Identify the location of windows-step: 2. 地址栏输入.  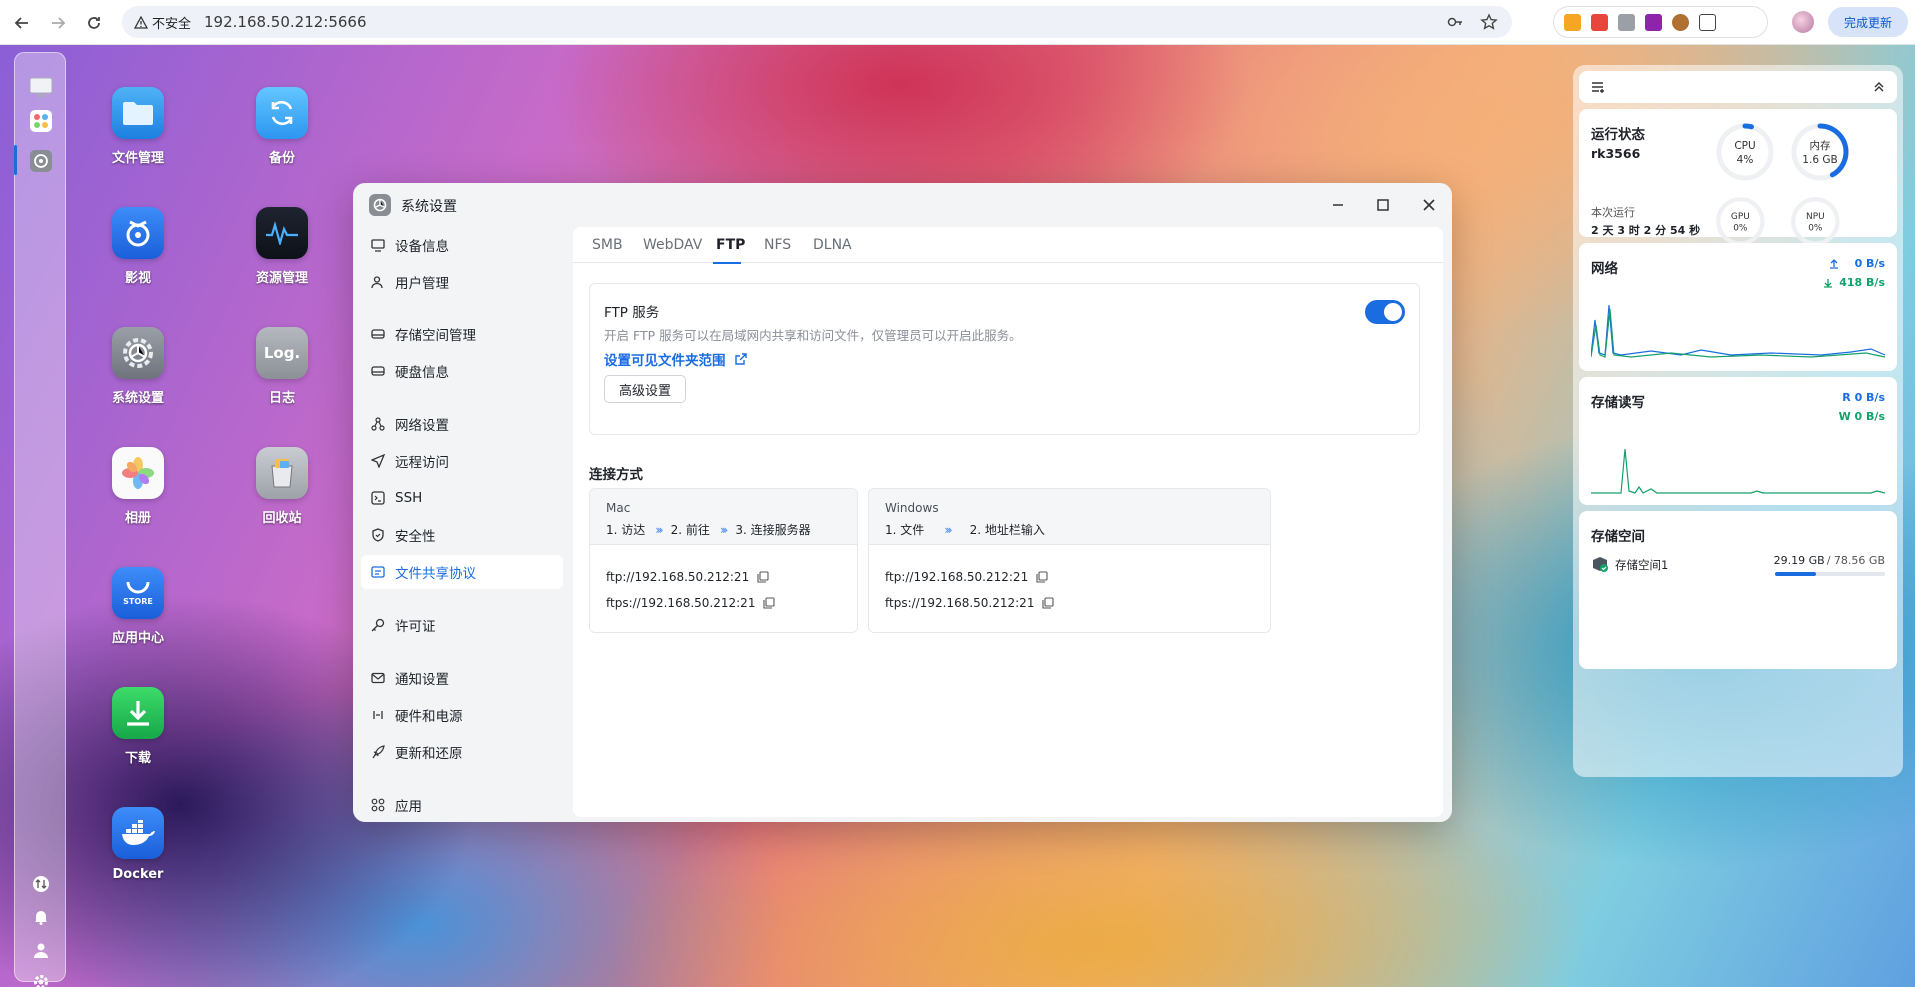
(1007, 530).